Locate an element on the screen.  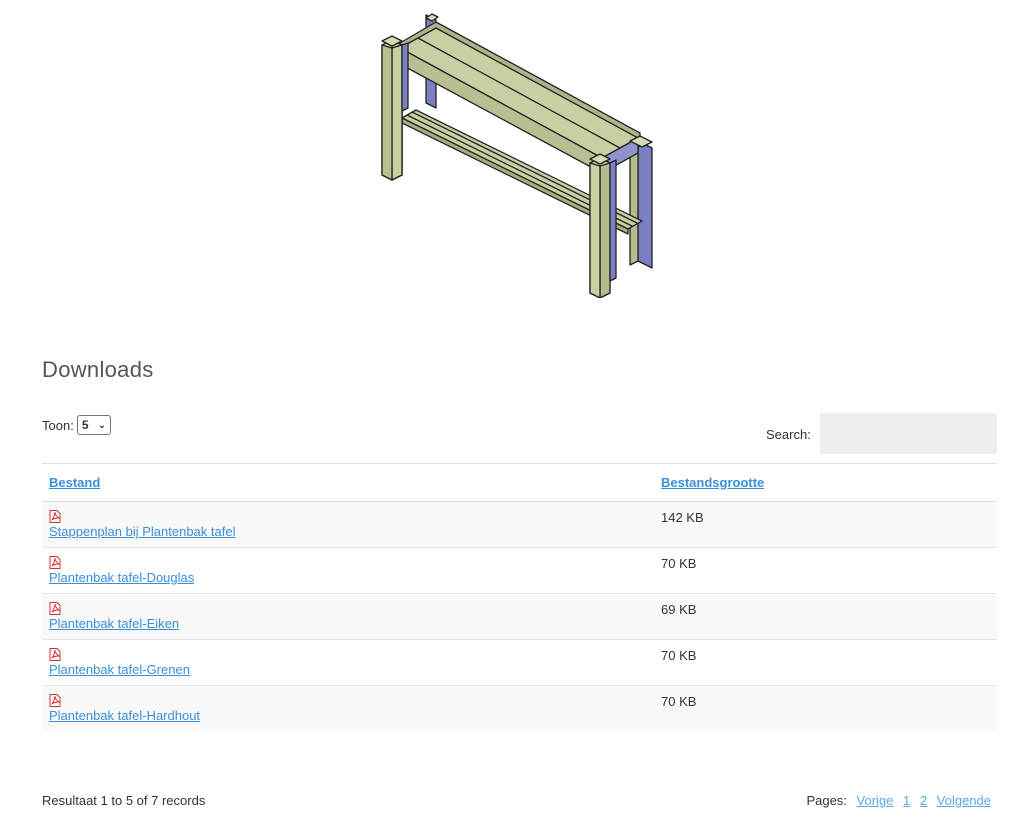
table-header-row: Bestand Bestandsgrootte is located at coordinates (519, 482).